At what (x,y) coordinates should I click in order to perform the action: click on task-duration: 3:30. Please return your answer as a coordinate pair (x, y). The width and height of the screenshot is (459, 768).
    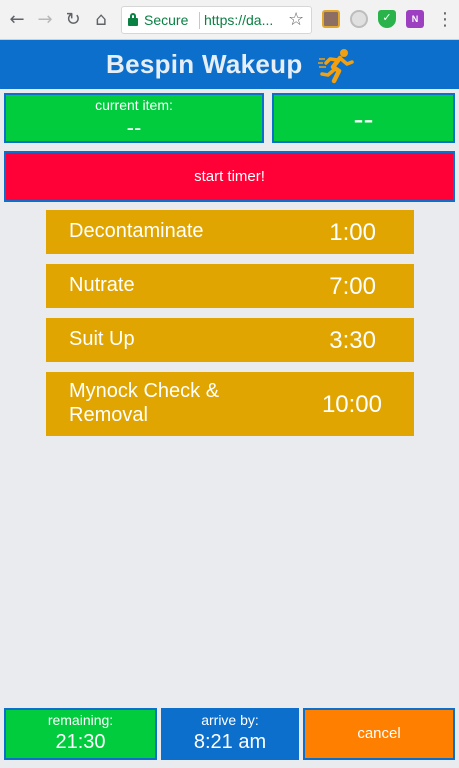
    Looking at the image, I should click on (352, 340).